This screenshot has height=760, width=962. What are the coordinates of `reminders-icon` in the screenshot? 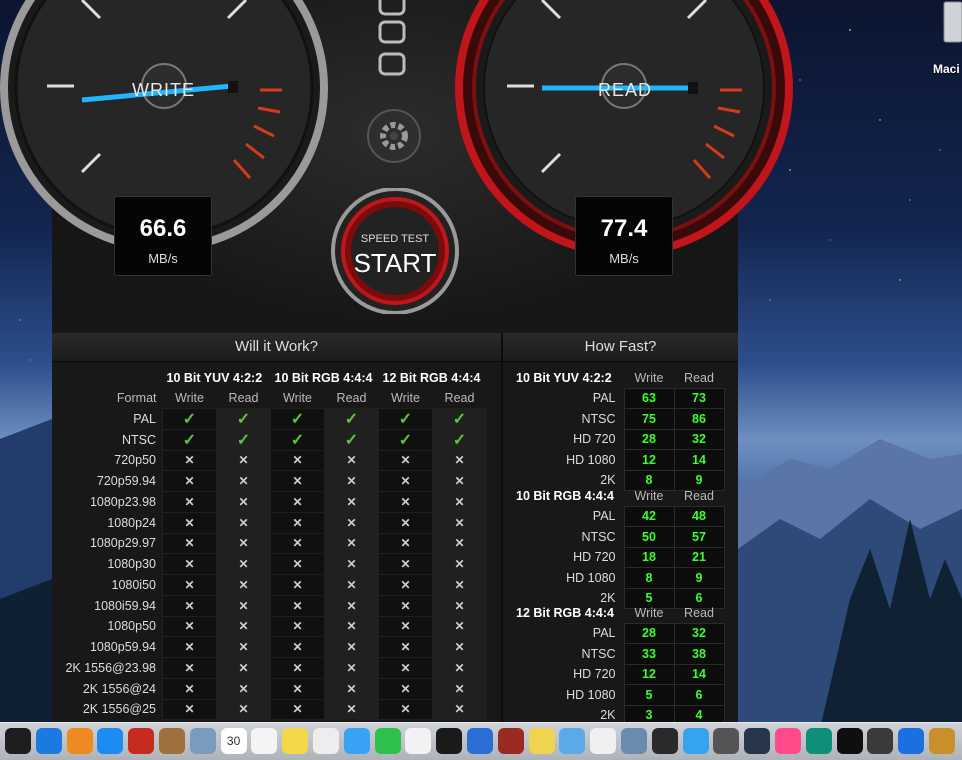 It's located at (264, 741).